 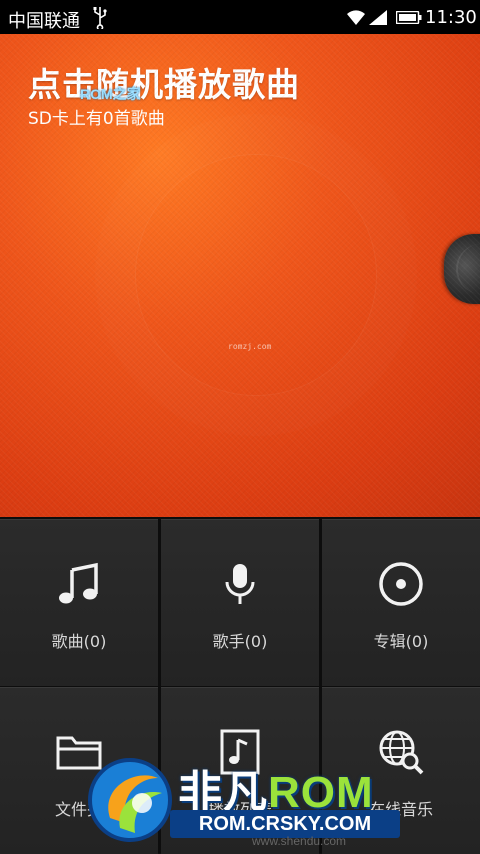 What do you see at coordinates (401, 641) in the screenshot?
I see `tile-albums-label: 专辑(0)` at bounding box center [401, 641].